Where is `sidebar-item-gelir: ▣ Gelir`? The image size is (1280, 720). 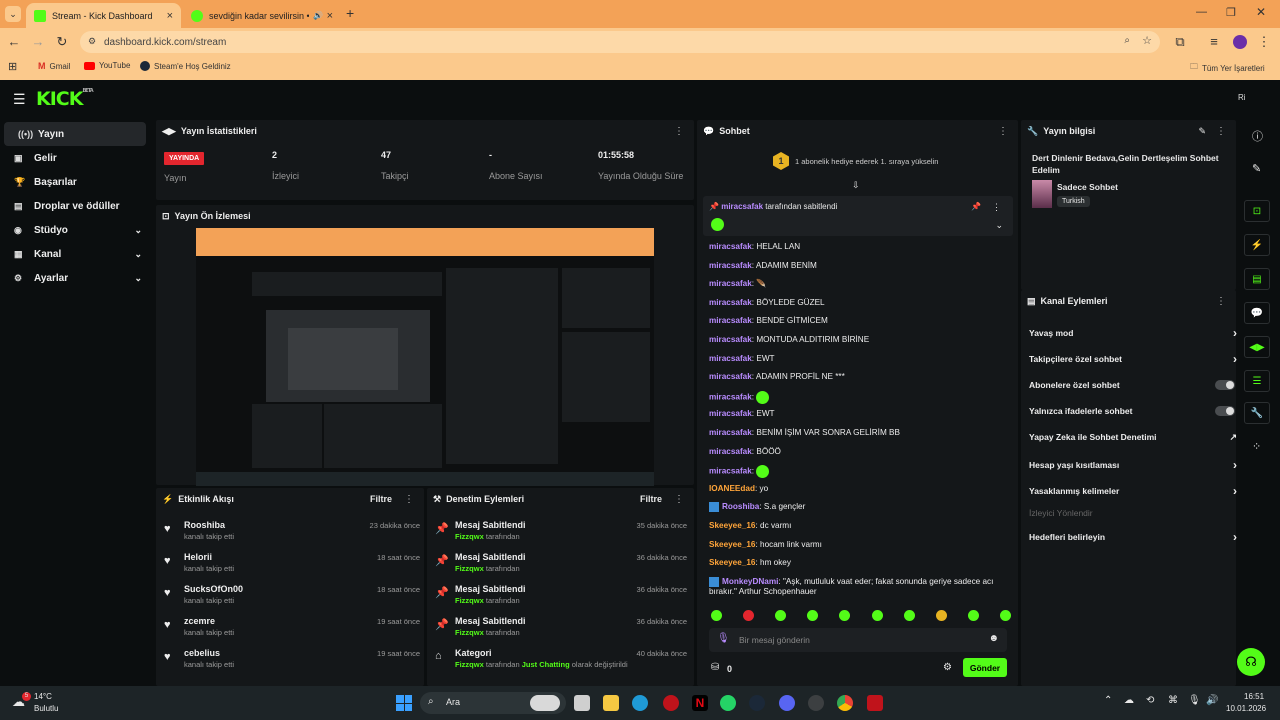
sidebar-item-gelir: ▣ Gelir is located at coordinates (75, 158).